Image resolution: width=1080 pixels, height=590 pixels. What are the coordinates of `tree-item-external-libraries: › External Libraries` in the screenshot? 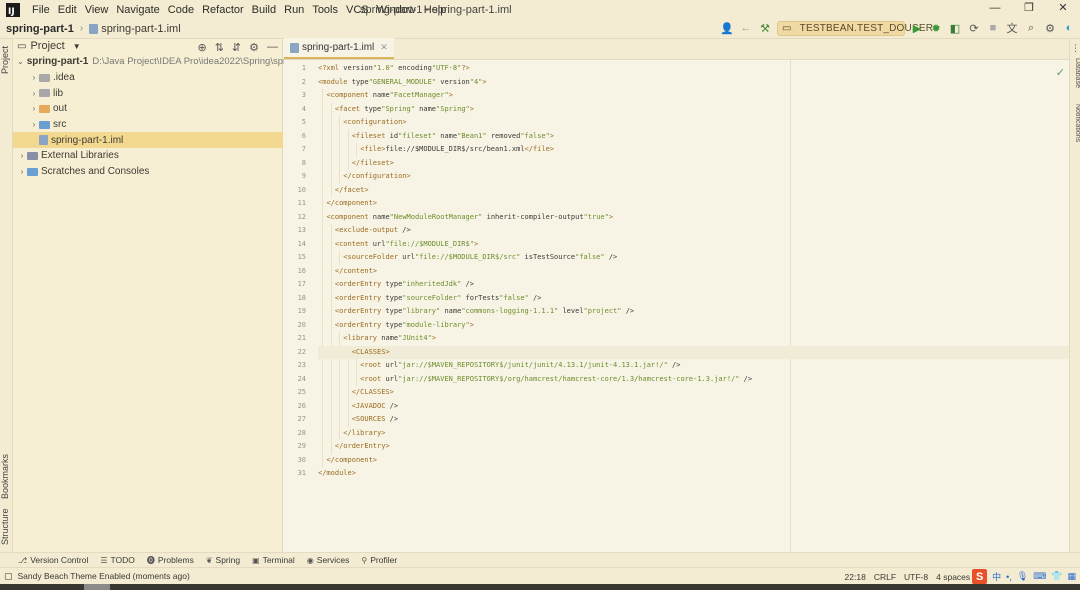 It's located at (148, 156).